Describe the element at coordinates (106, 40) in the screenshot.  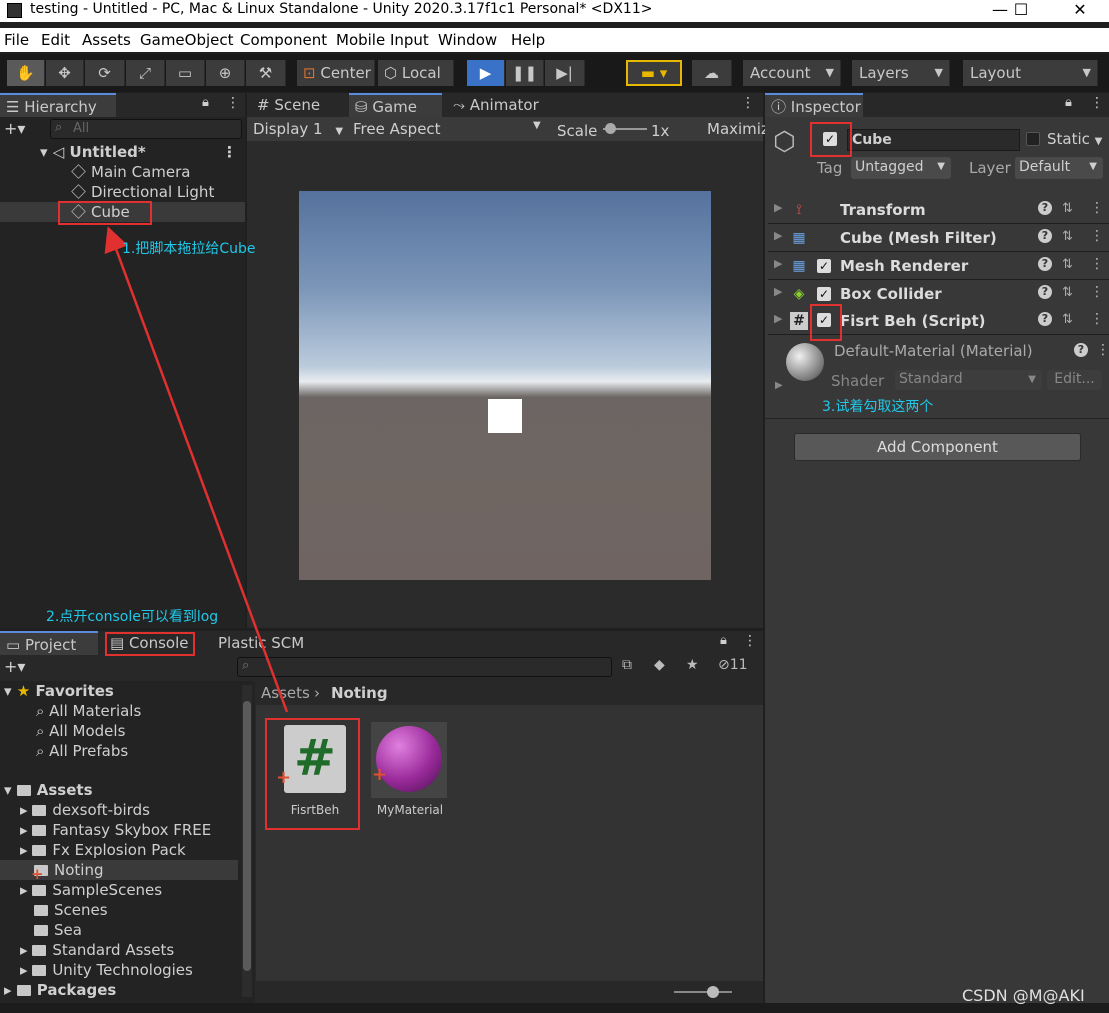
I see `menu-assets: Assets` at that location.